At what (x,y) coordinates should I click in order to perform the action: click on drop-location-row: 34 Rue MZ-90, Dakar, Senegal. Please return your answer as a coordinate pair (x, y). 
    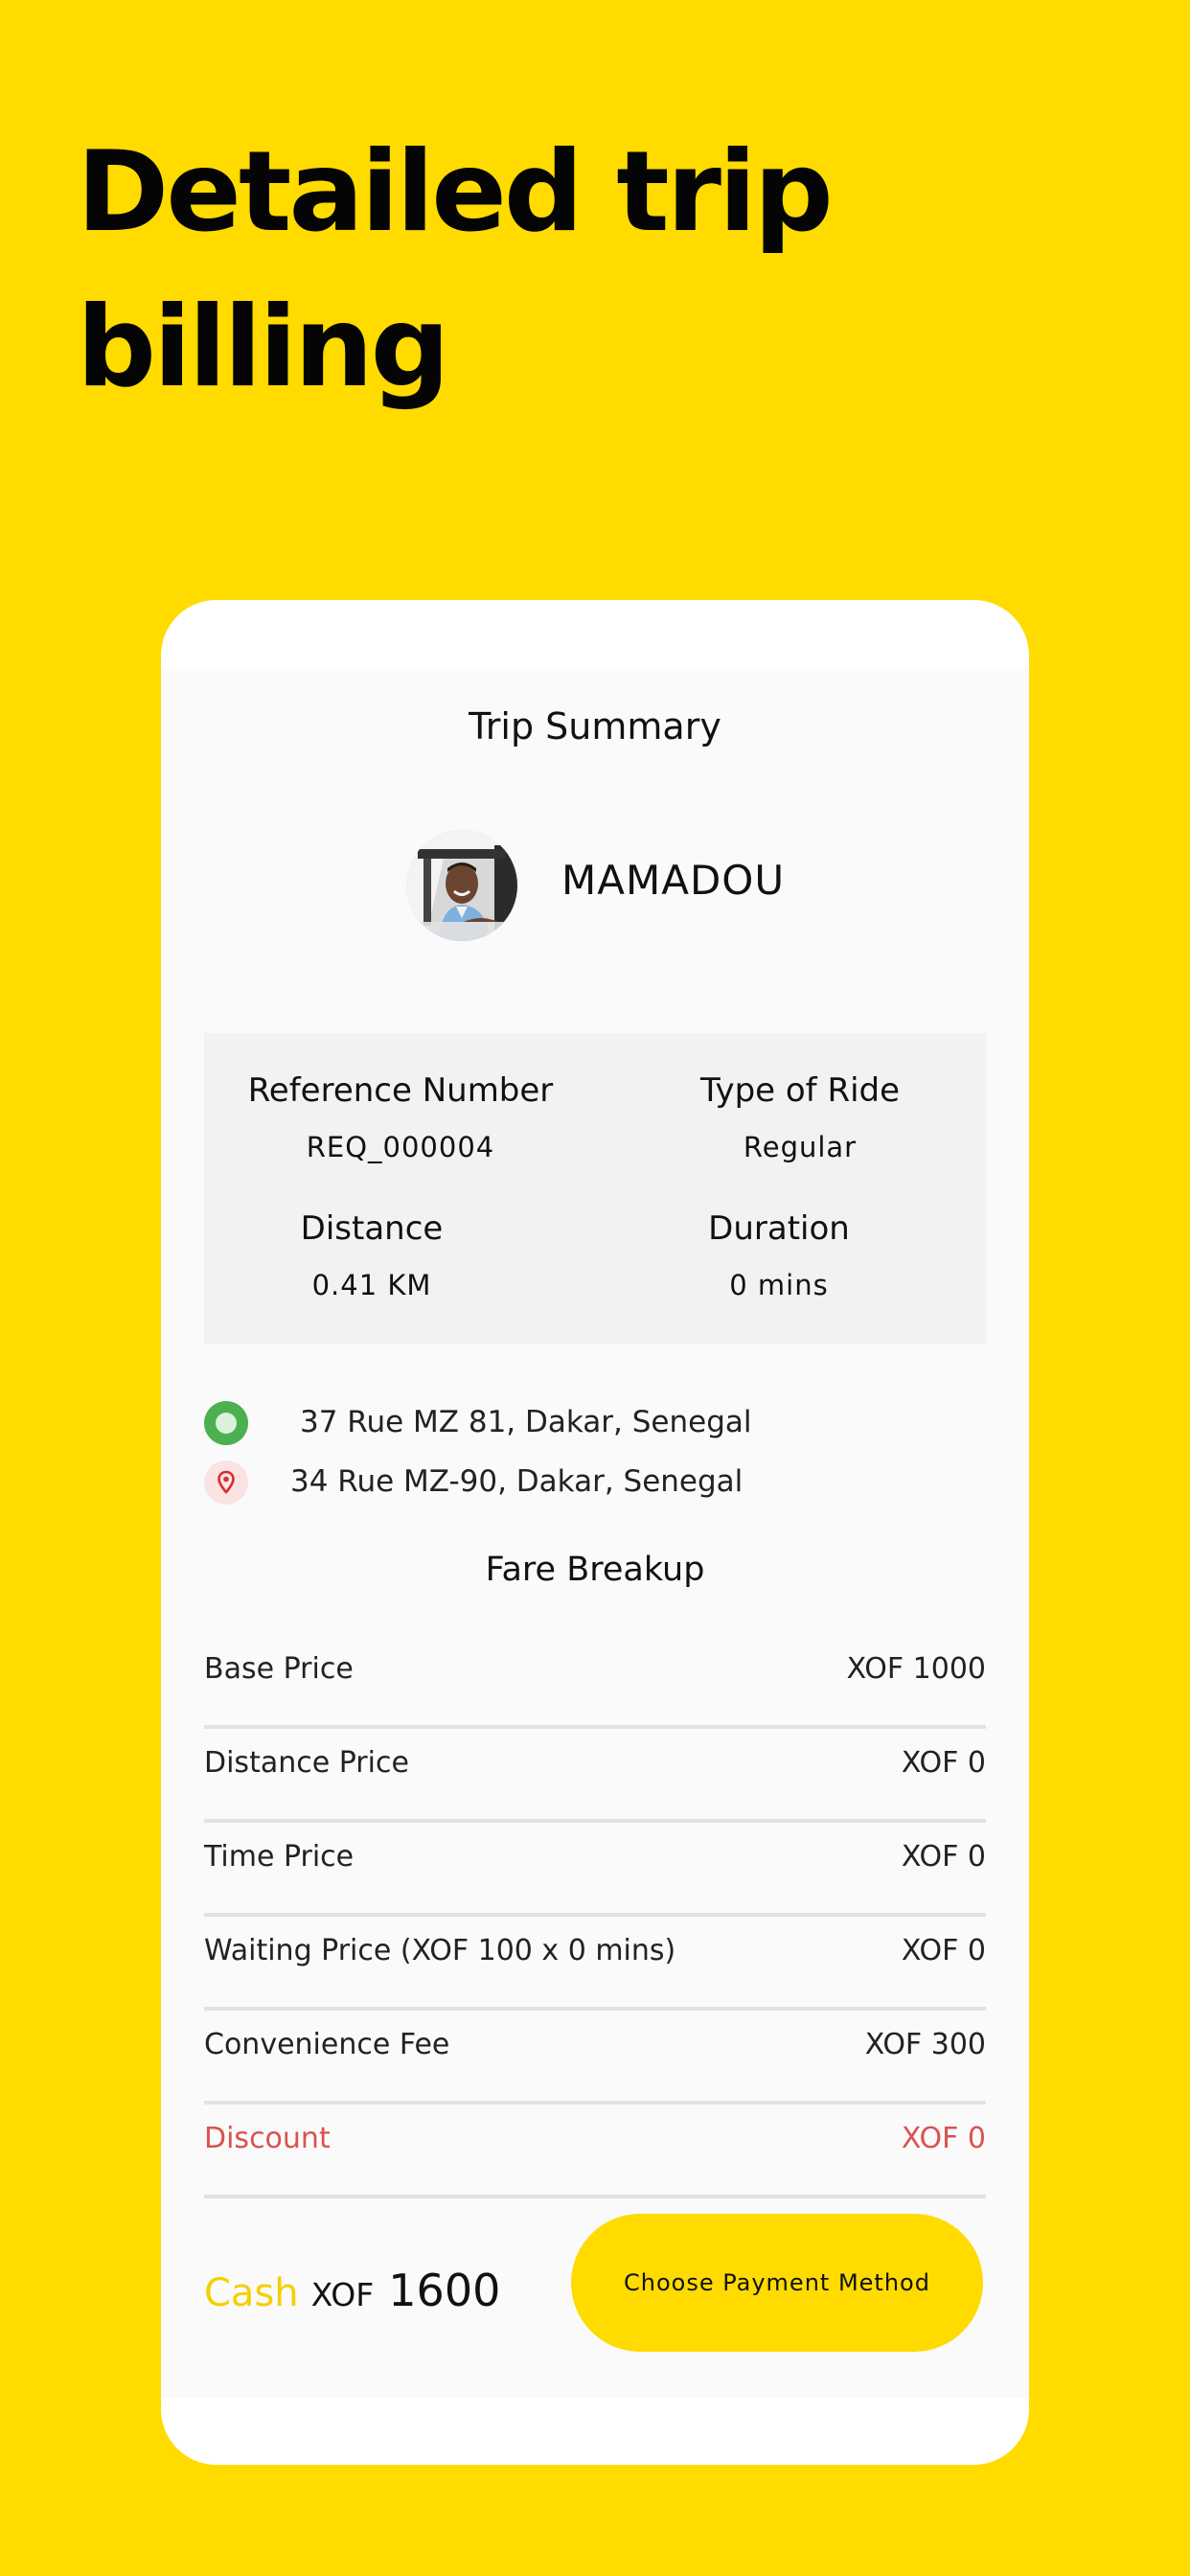
    Looking at the image, I should click on (595, 1483).